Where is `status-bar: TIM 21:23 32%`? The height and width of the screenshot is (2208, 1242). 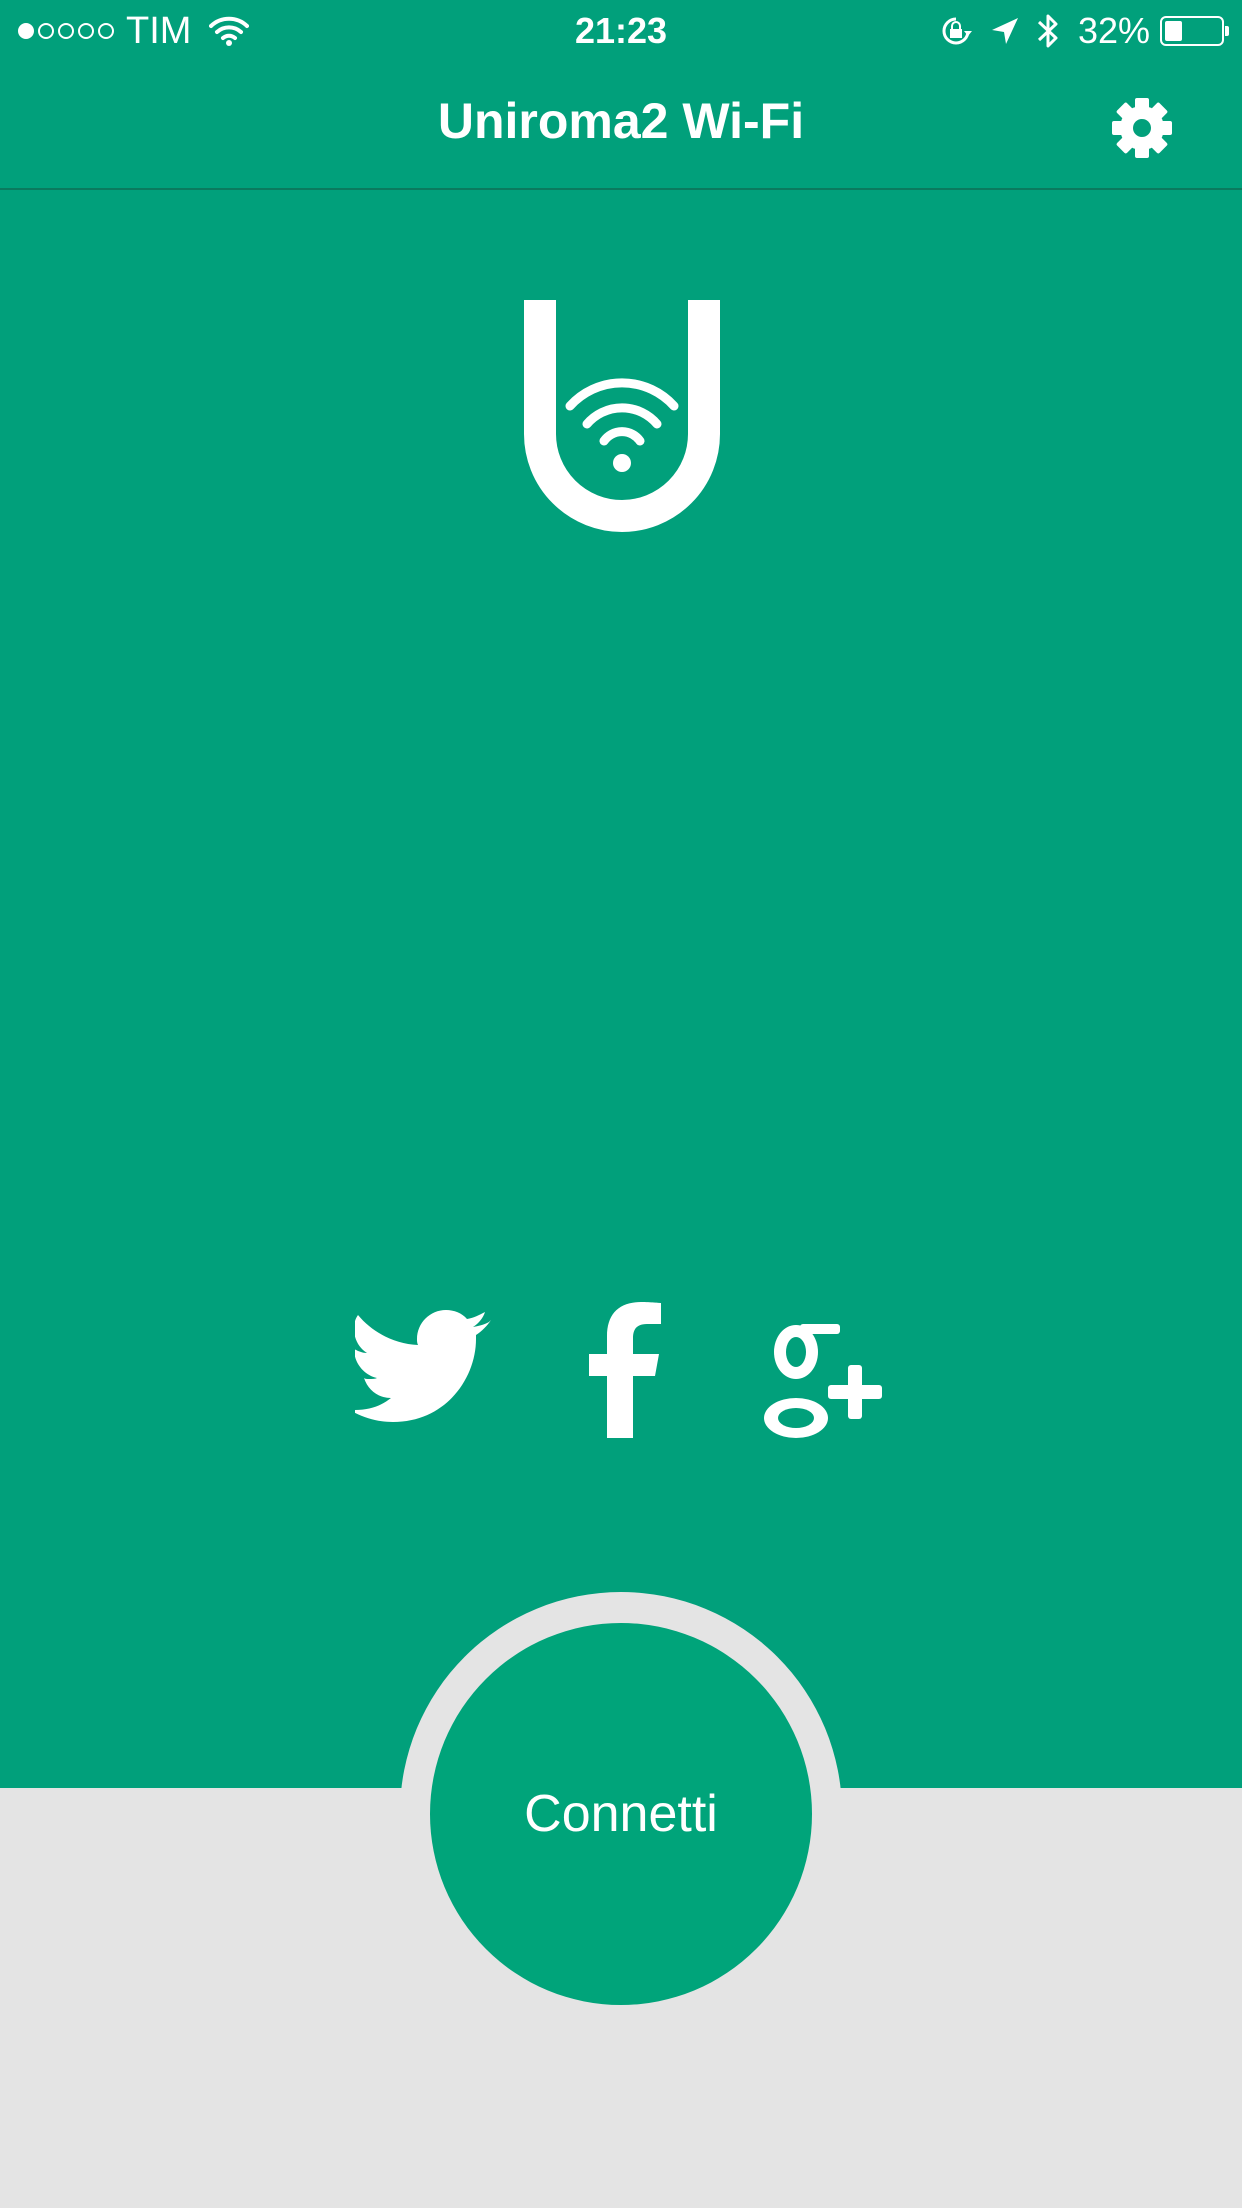 status-bar: TIM 21:23 32% is located at coordinates (621, 31).